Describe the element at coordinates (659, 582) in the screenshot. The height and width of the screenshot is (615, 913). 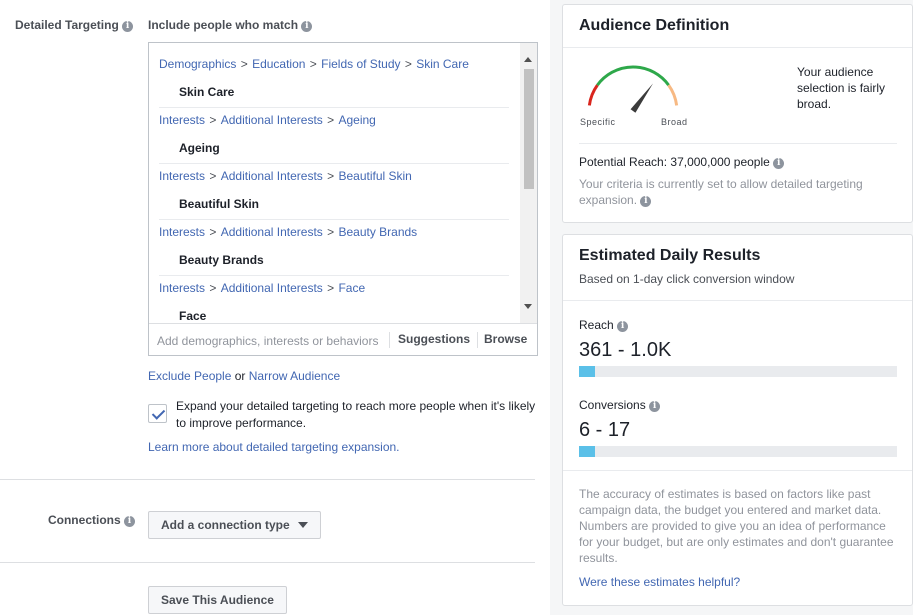
I see `estimates-helpful-link: Were these estimates helpful?` at that location.